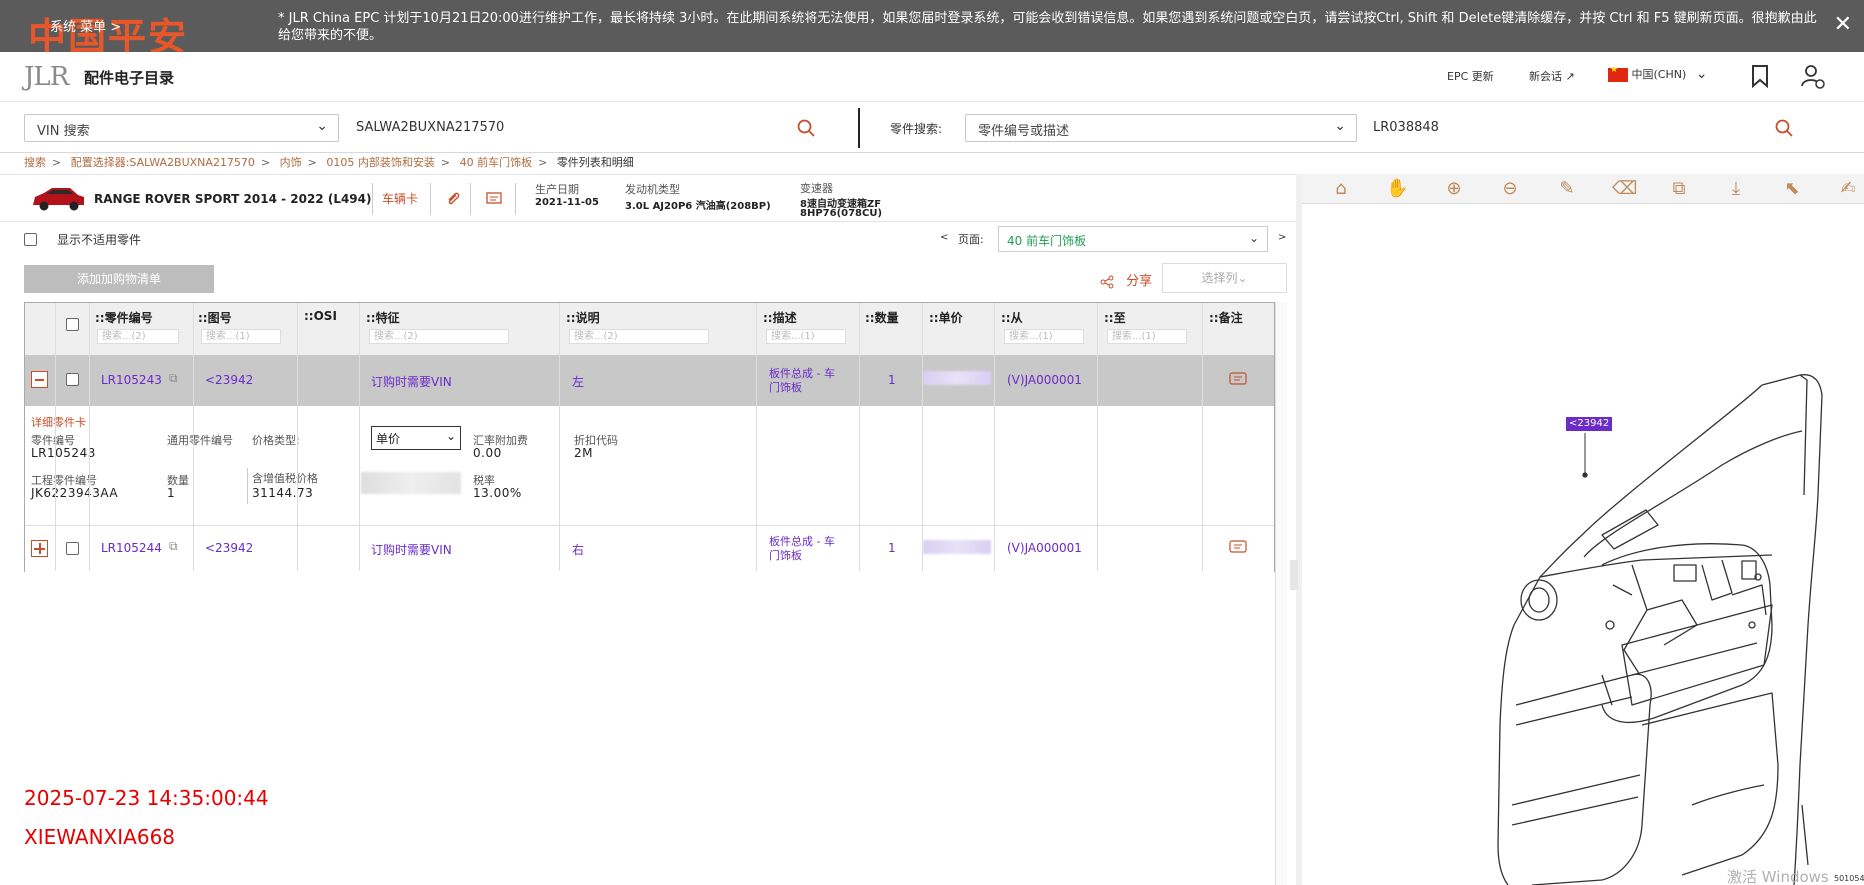 The height and width of the screenshot is (885, 1864). I want to click on collapse-row-icon, so click(39, 379).